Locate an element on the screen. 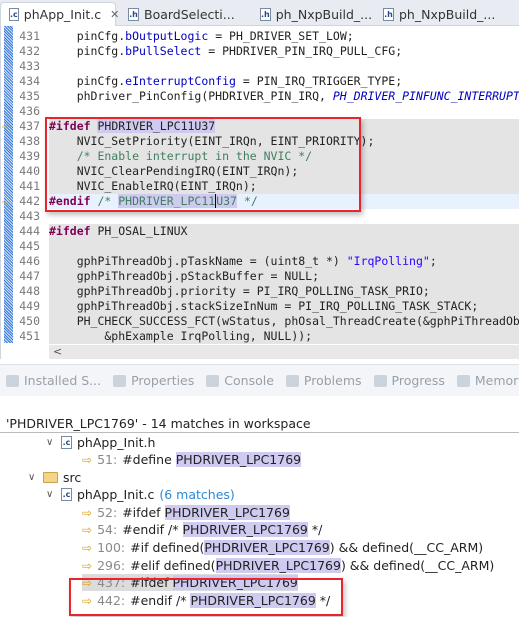 The image size is (519, 617). horizontal-scrollbar: < is located at coordinates (284, 352).